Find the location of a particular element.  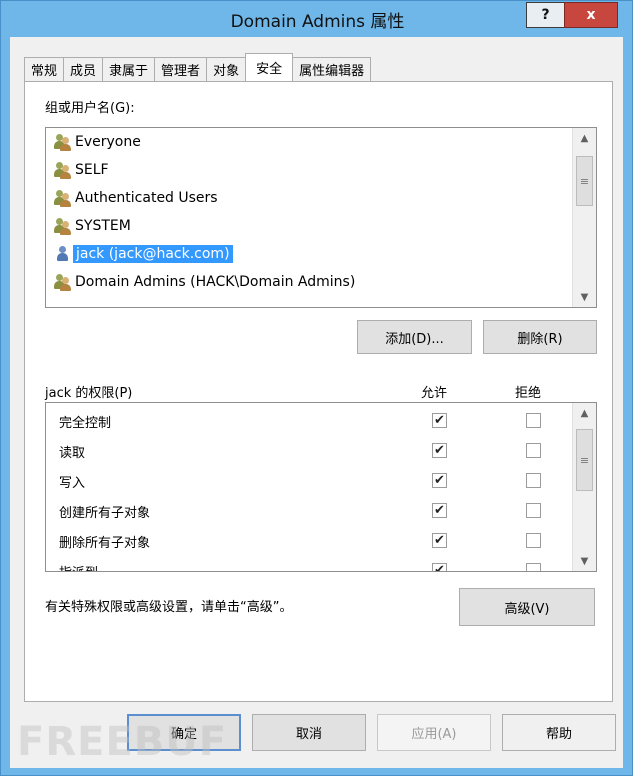

principal-name: Authenticated Users is located at coordinates (146, 198).